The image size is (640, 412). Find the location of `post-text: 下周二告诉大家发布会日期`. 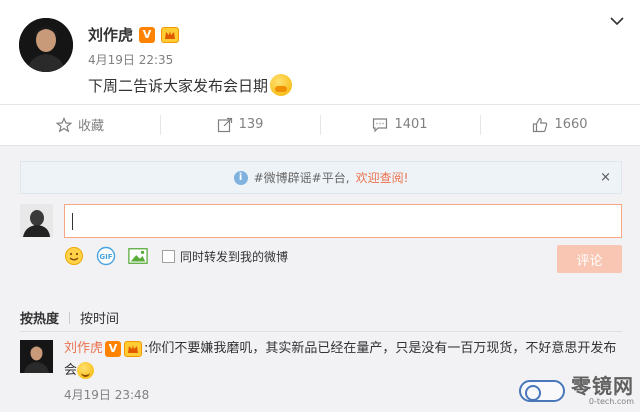

post-text: 下周二告诉大家发布会日期 is located at coordinates (178, 85).